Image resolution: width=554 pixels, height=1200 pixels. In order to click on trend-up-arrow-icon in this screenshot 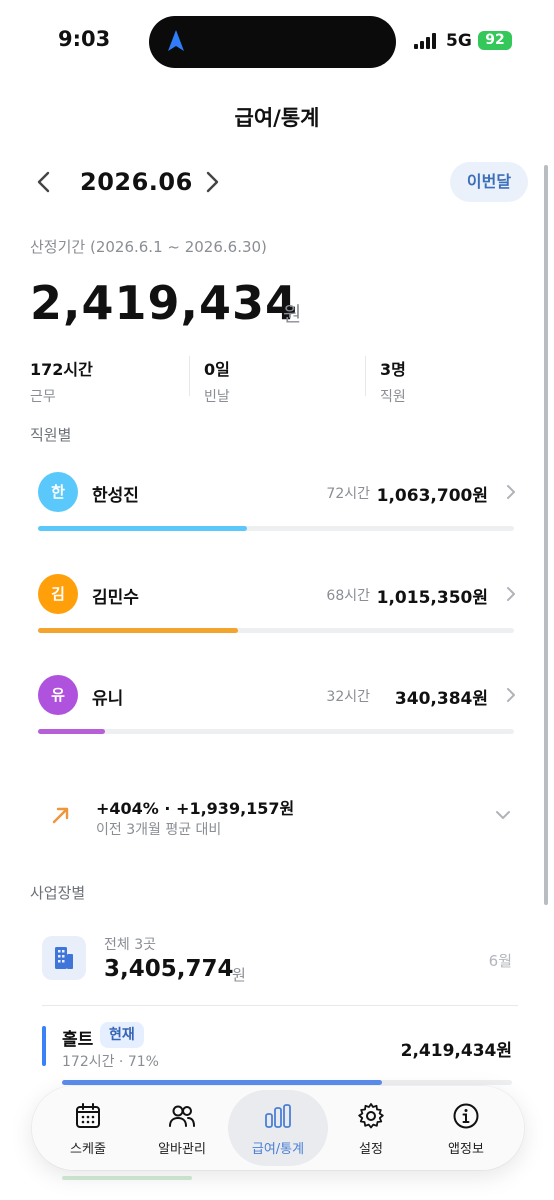, I will do `click(60, 815)`.